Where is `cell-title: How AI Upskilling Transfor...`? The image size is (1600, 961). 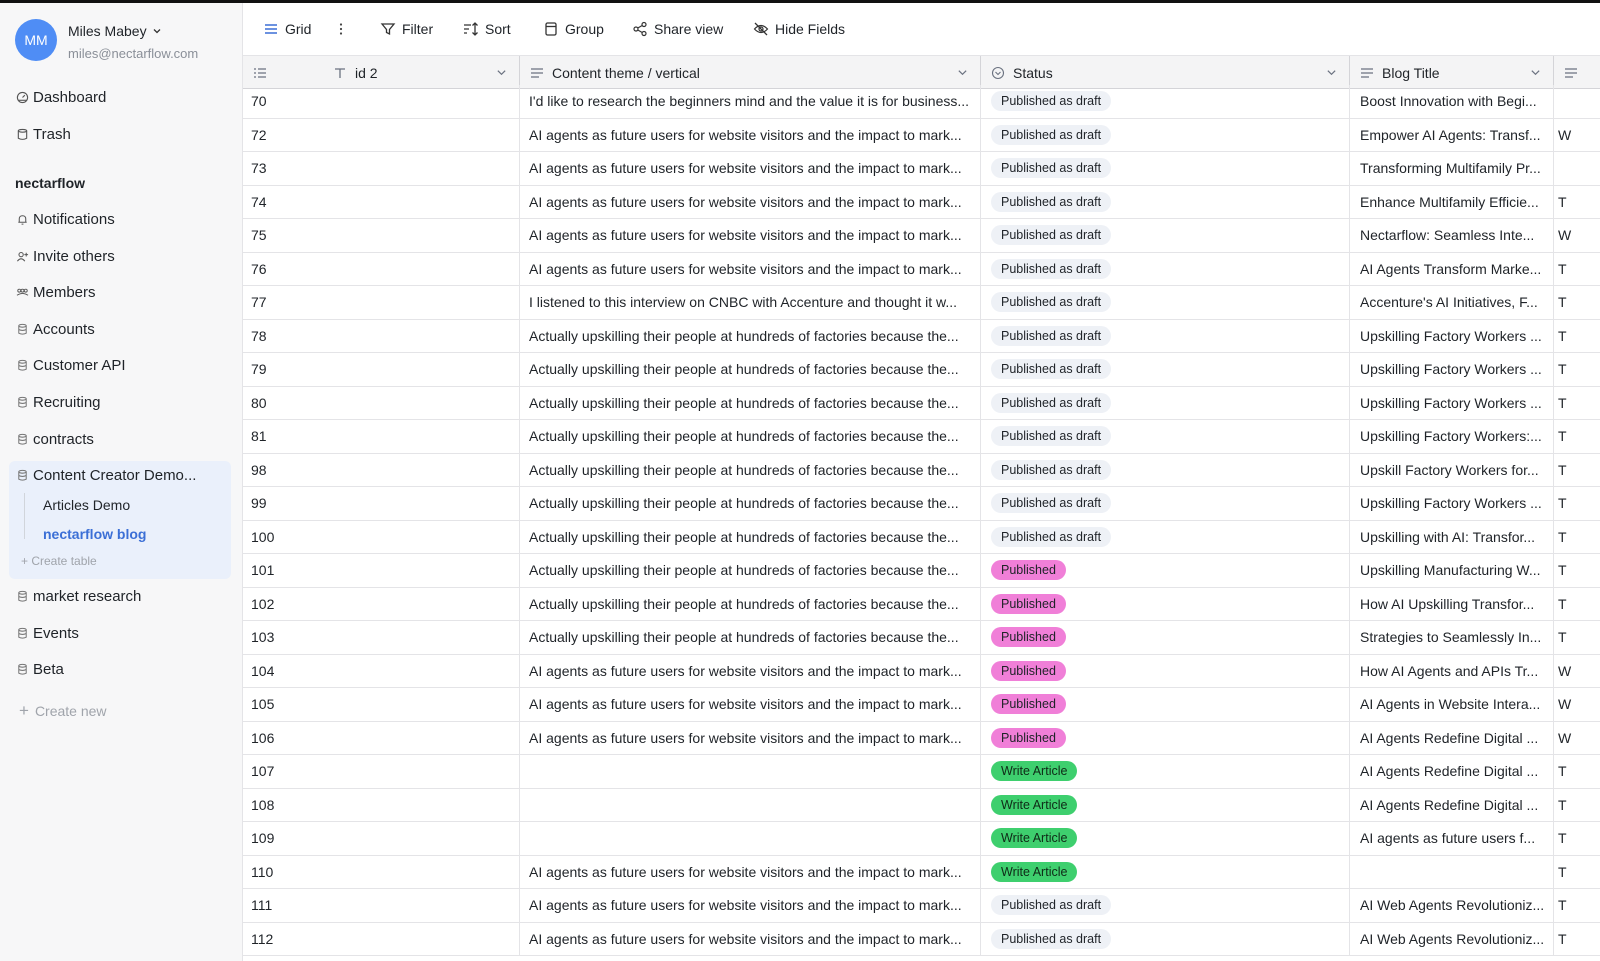
cell-title: How AI Upskilling Transfor... is located at coordinates (1452, 603).